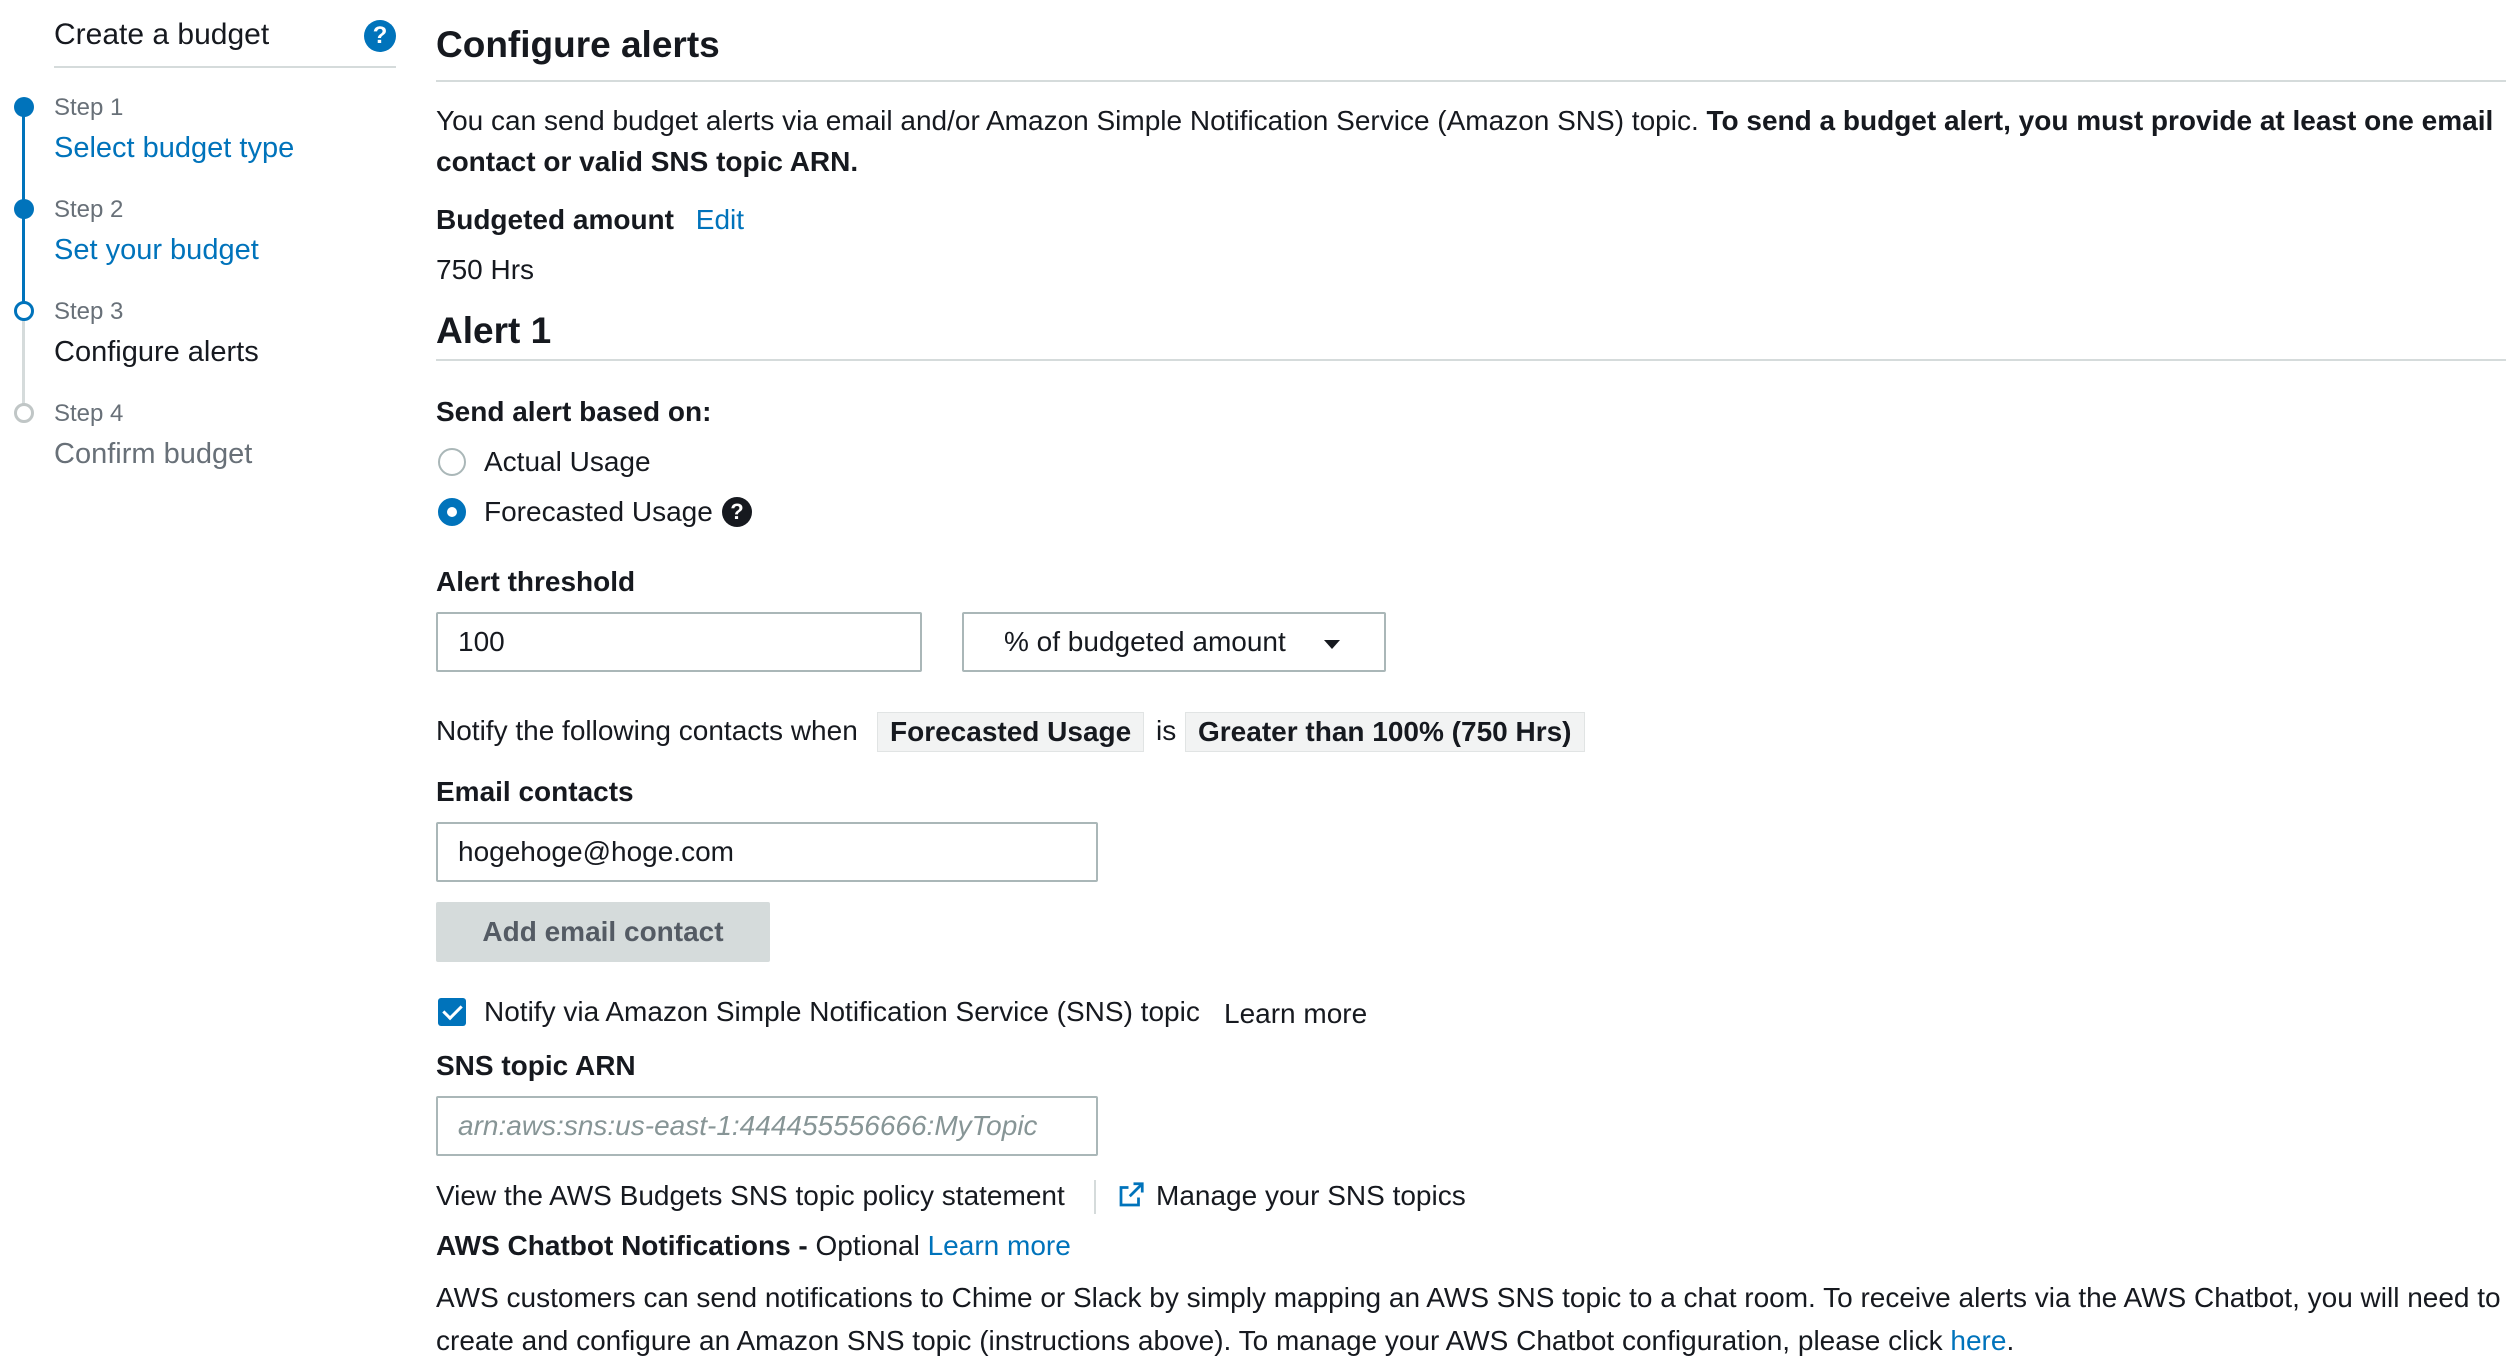  What do you see at coordinates (567, 462) in the screenshot?
I see `actual-usage-label: Actual Usage` at bounding box center [567, 462].